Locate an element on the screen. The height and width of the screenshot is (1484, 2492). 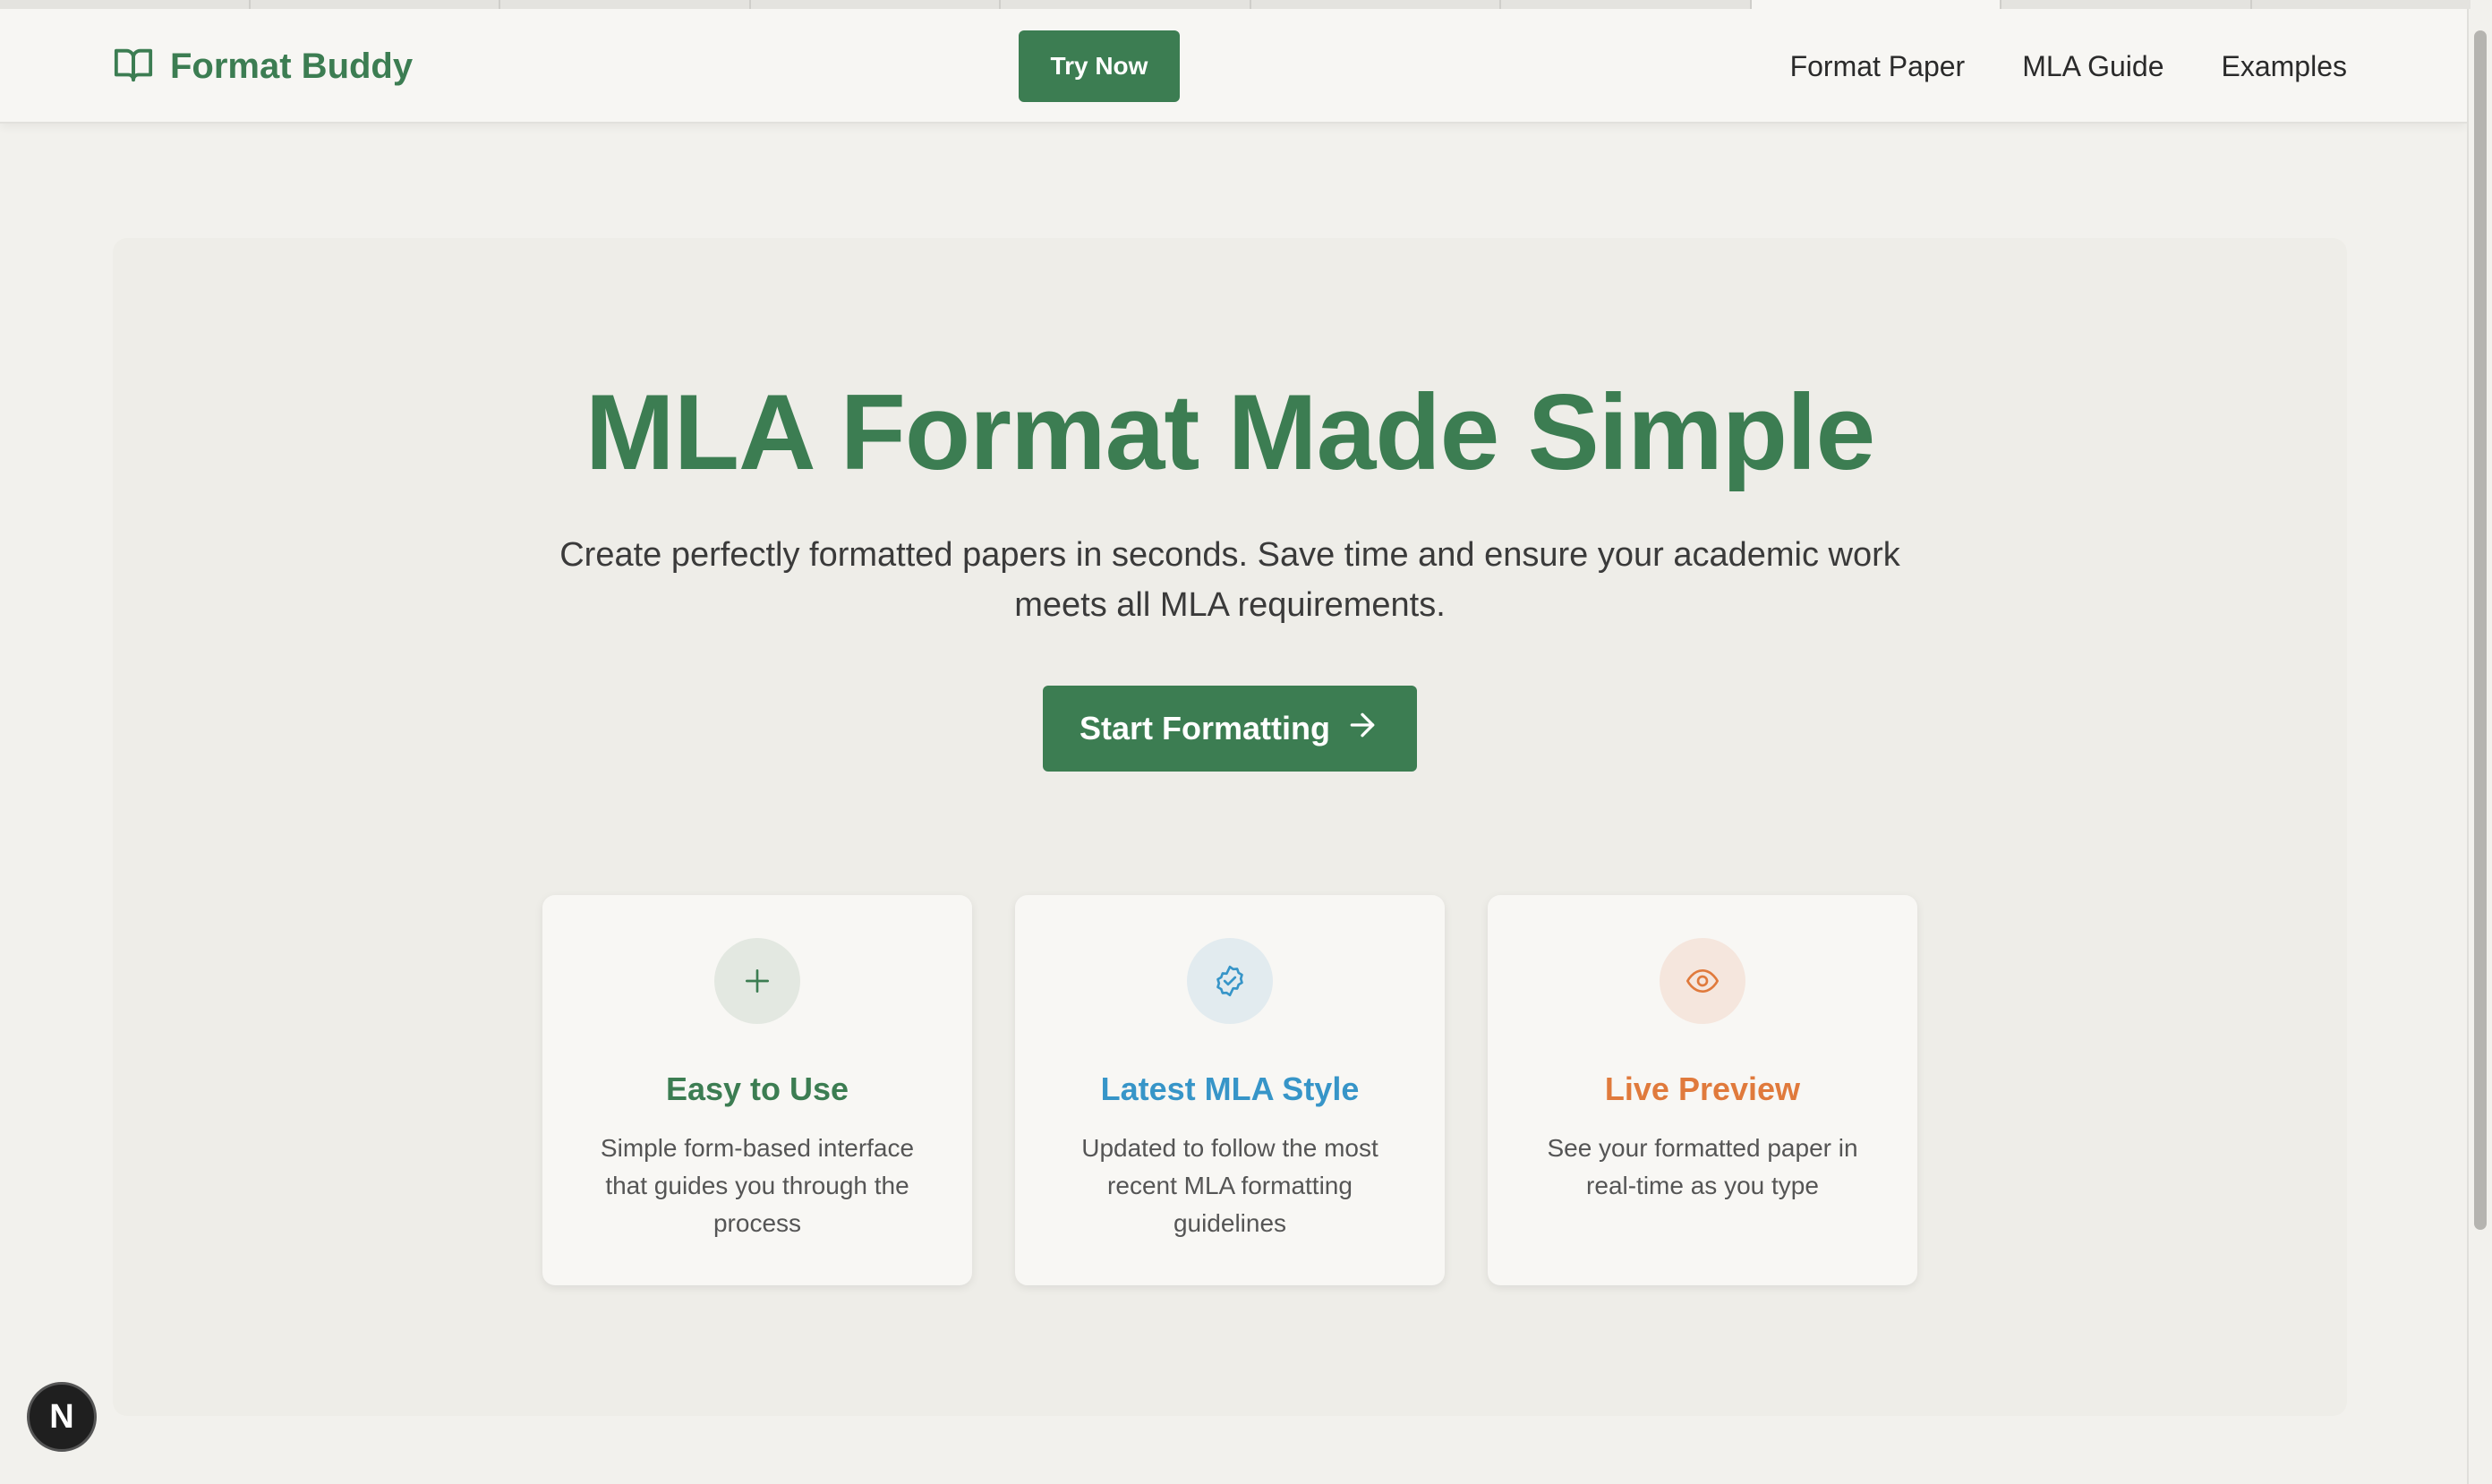
start-formatting-button: Start Formatting is located at coordinates (1230, 729).